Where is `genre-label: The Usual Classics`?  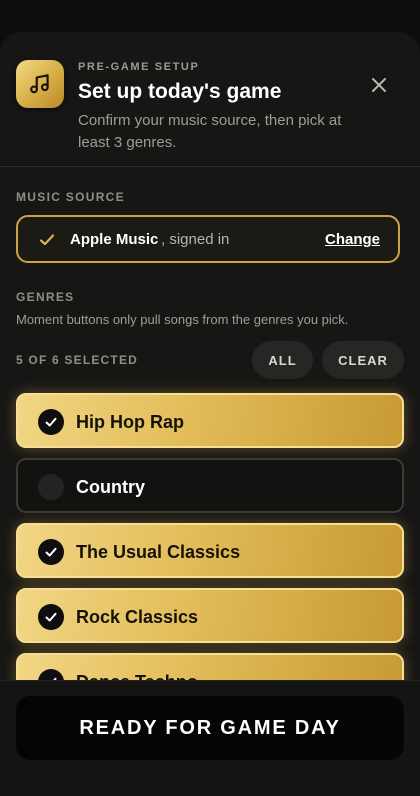 genre-label: The Usual Classics is located at coordinates (158, 552).